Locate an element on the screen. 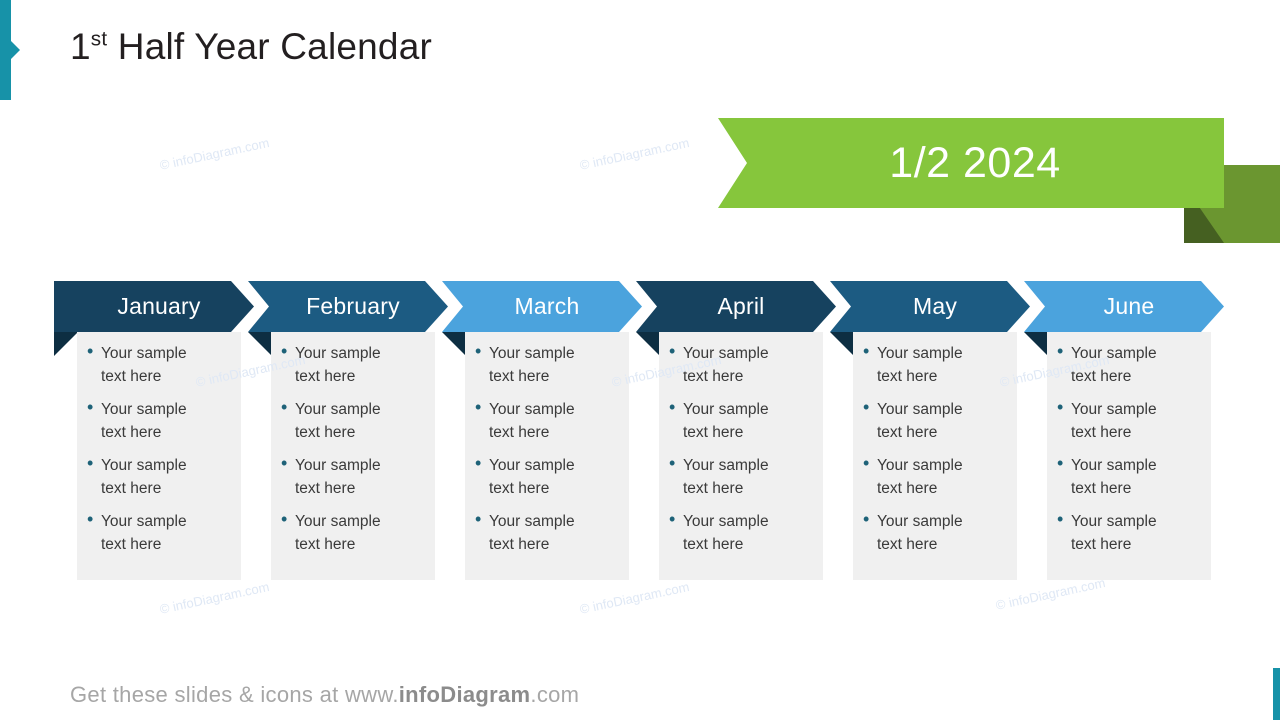 This screenshot has width=1280, height=720. left-accent-bar is located at coordinates (5, 50).